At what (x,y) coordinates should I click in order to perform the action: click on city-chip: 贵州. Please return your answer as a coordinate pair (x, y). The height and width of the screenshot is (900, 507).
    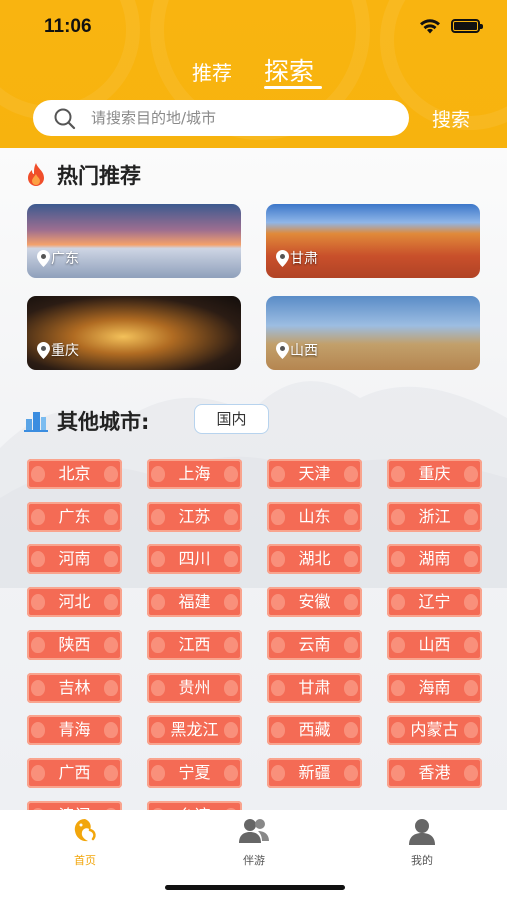
    Looking at the image, I should click on (194, 687).